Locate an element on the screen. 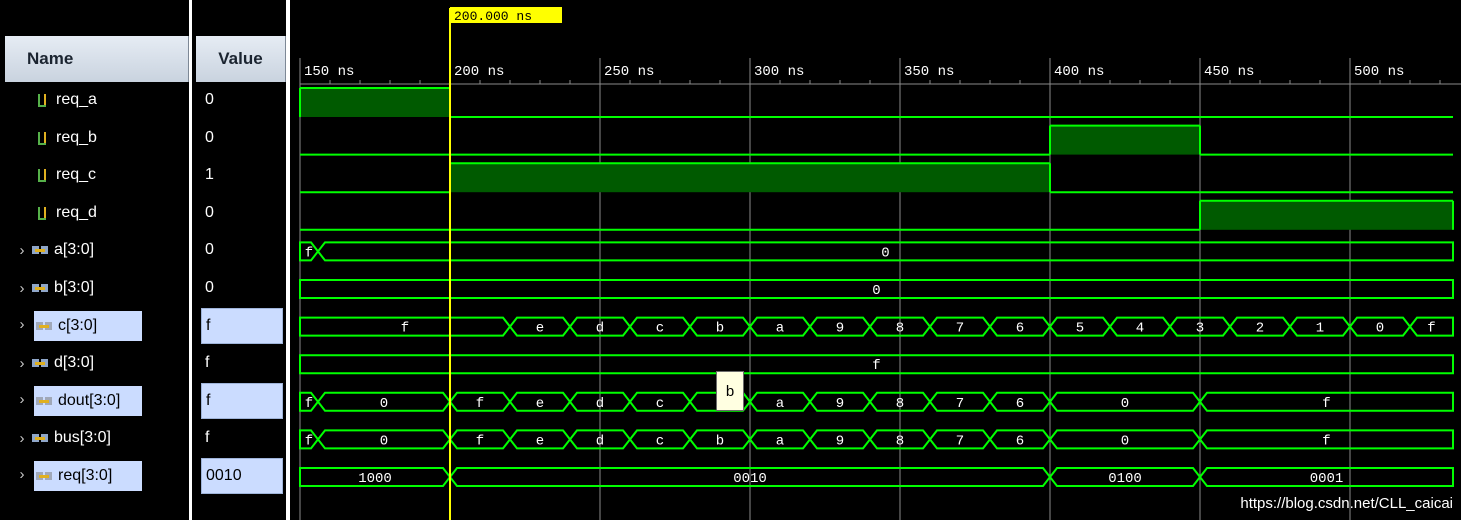 This screenshot has height=520, width=1461. bus-value-6-2: d is located at coordinates (600, 329).